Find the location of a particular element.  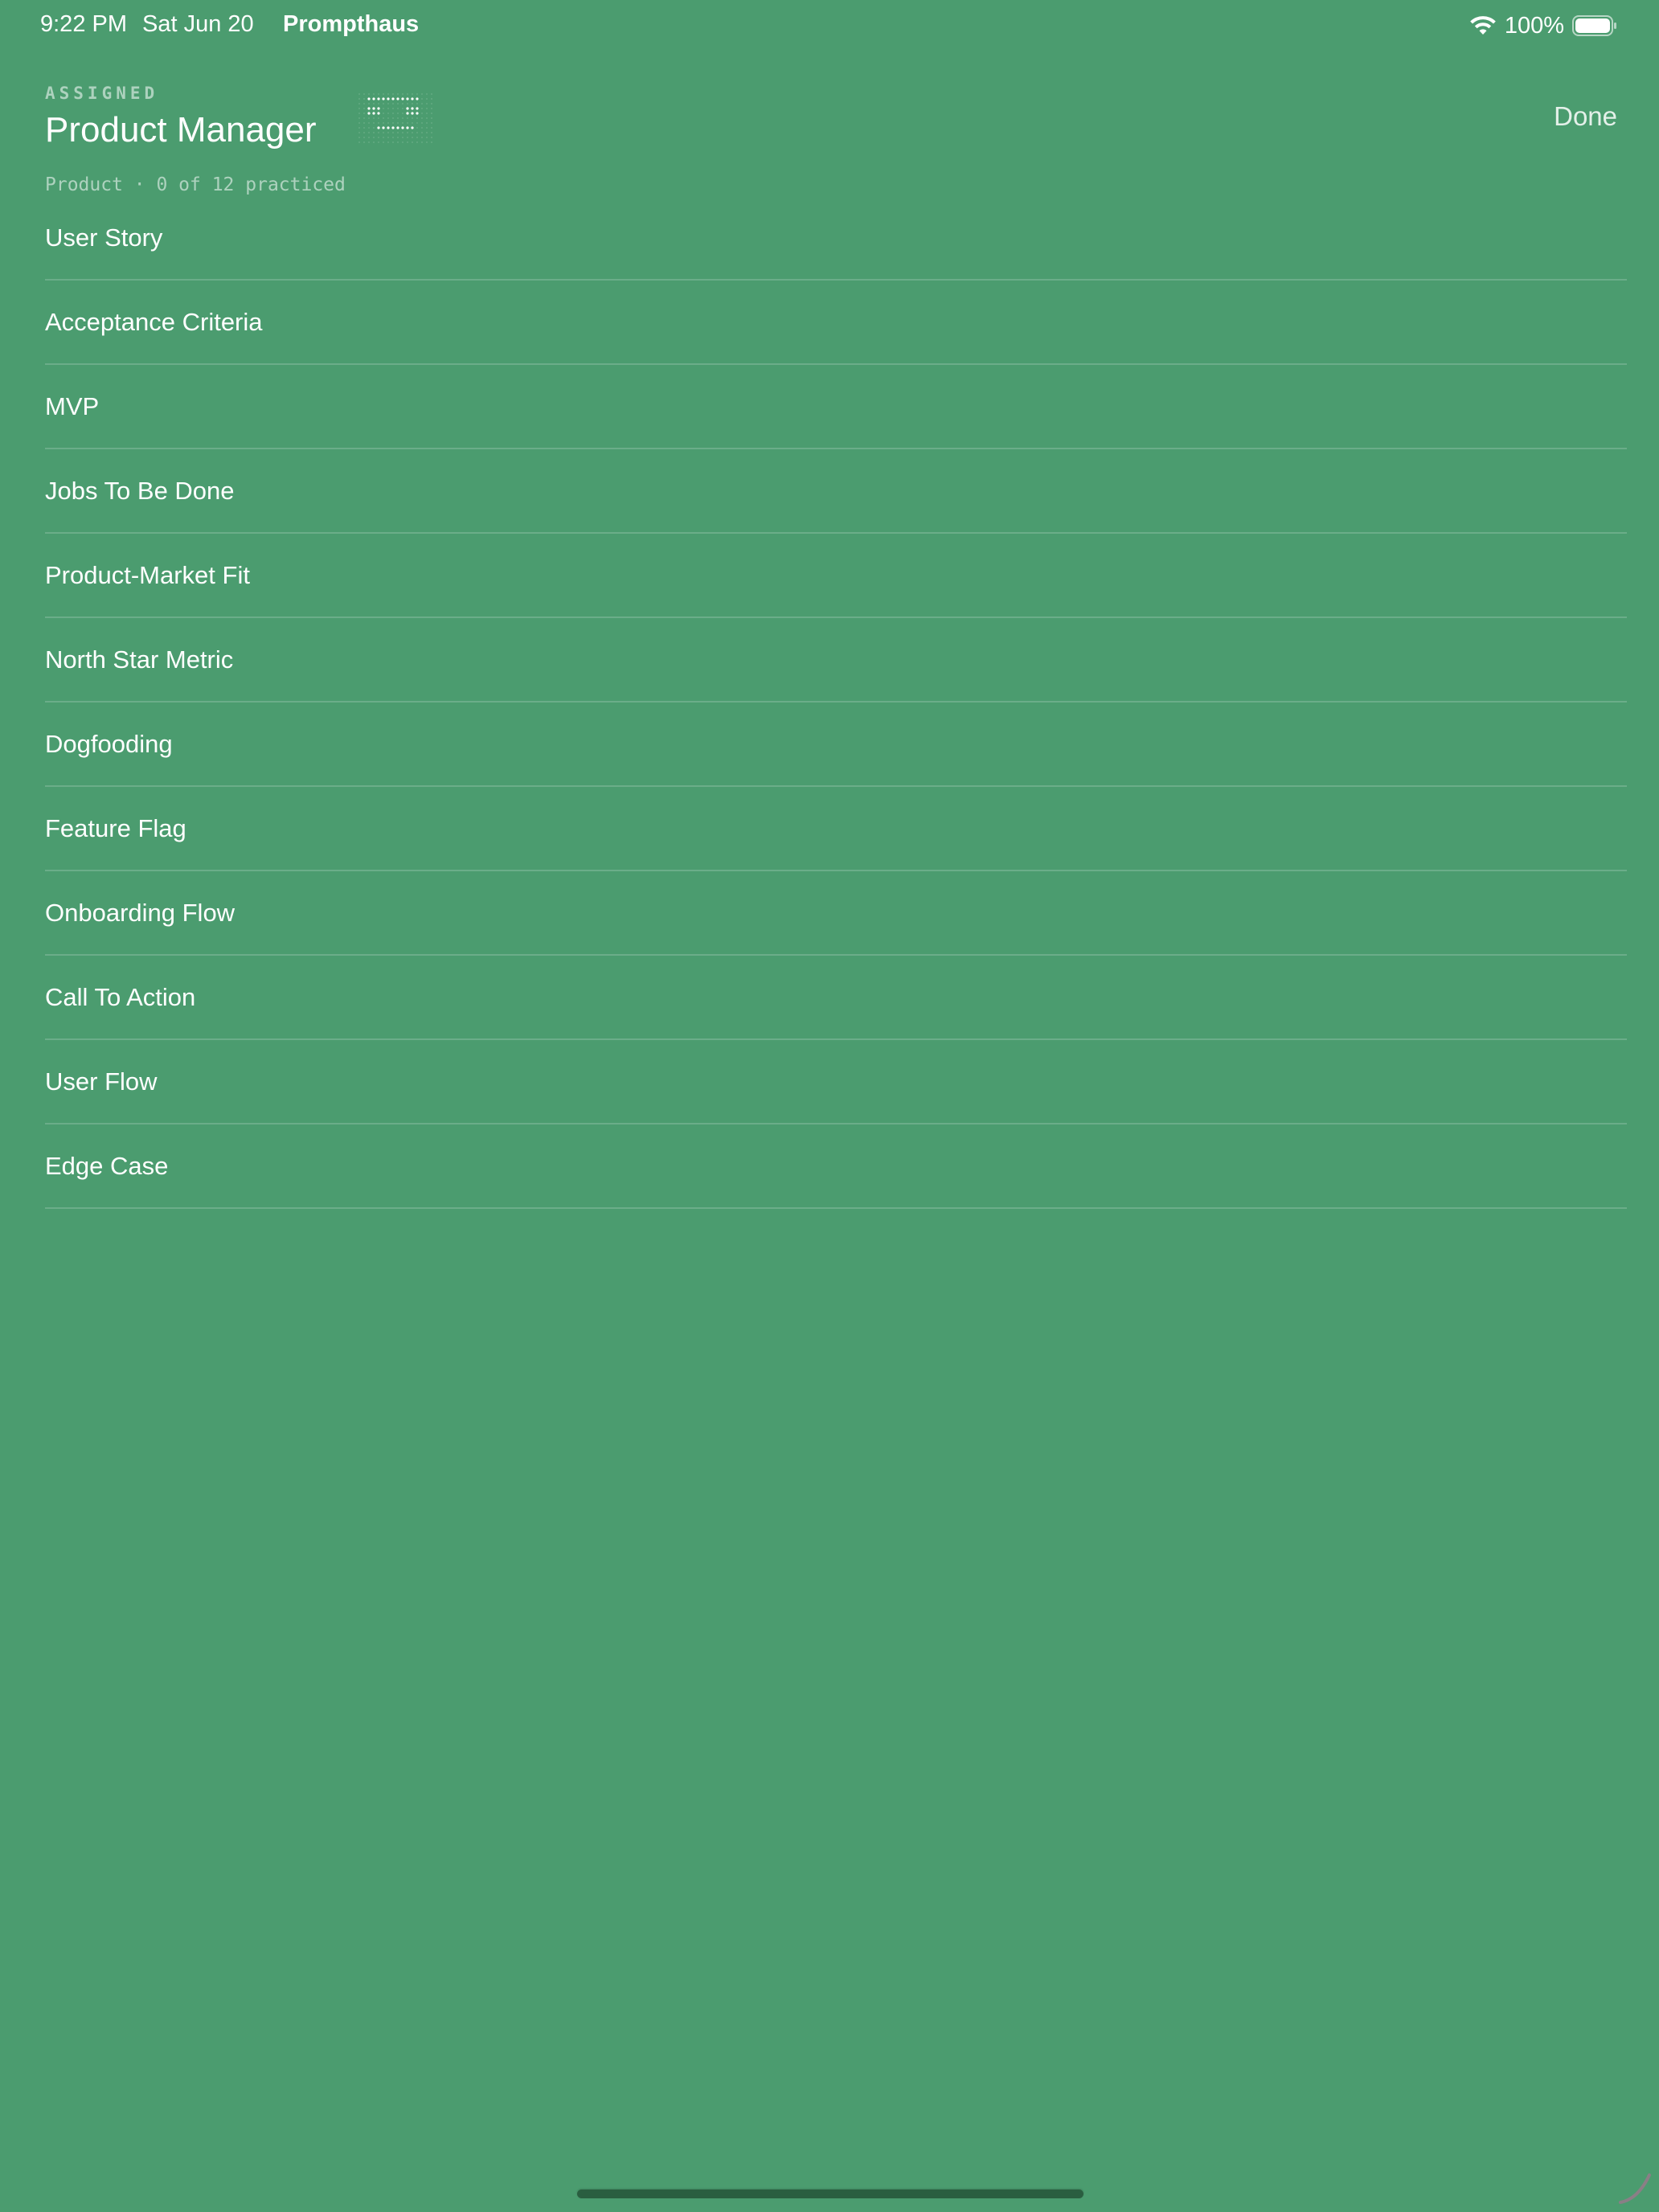

page-title: Product Manager is located at coordinates (181, 130).